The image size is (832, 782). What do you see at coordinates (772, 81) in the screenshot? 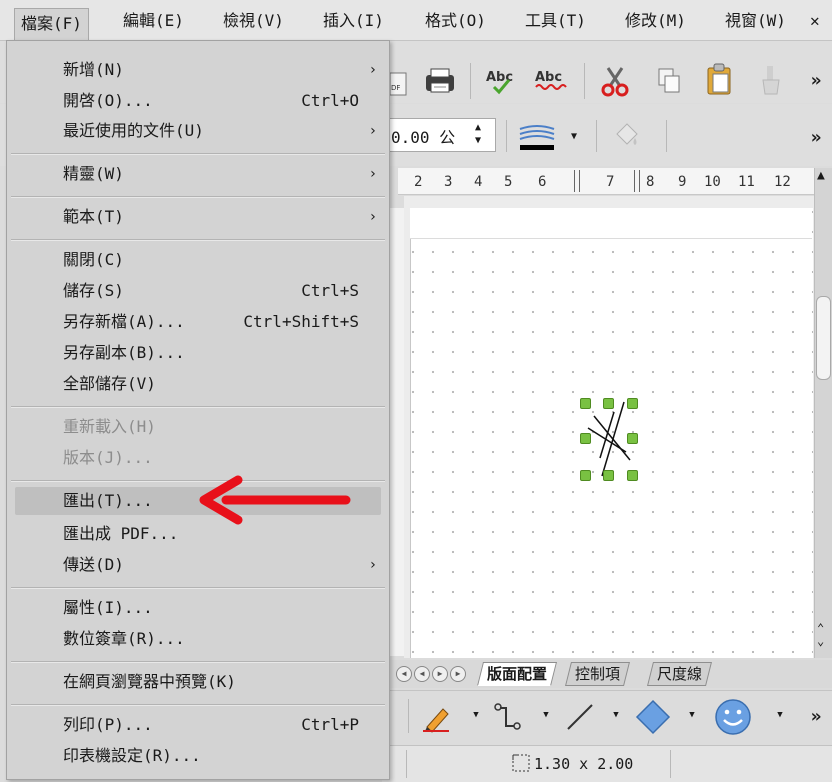
I see `clone-formatting-icon` at bounding box center [772, 81].